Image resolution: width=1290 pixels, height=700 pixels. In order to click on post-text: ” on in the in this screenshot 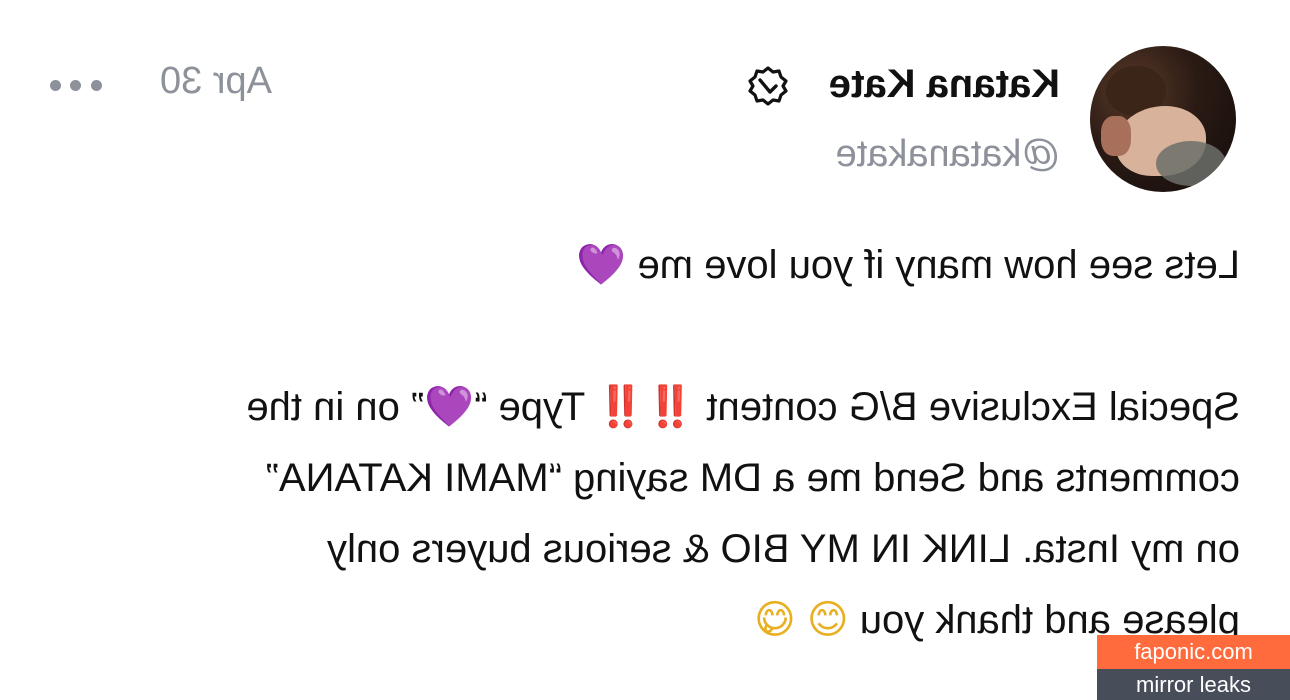, I will do `click(335, 407)`.